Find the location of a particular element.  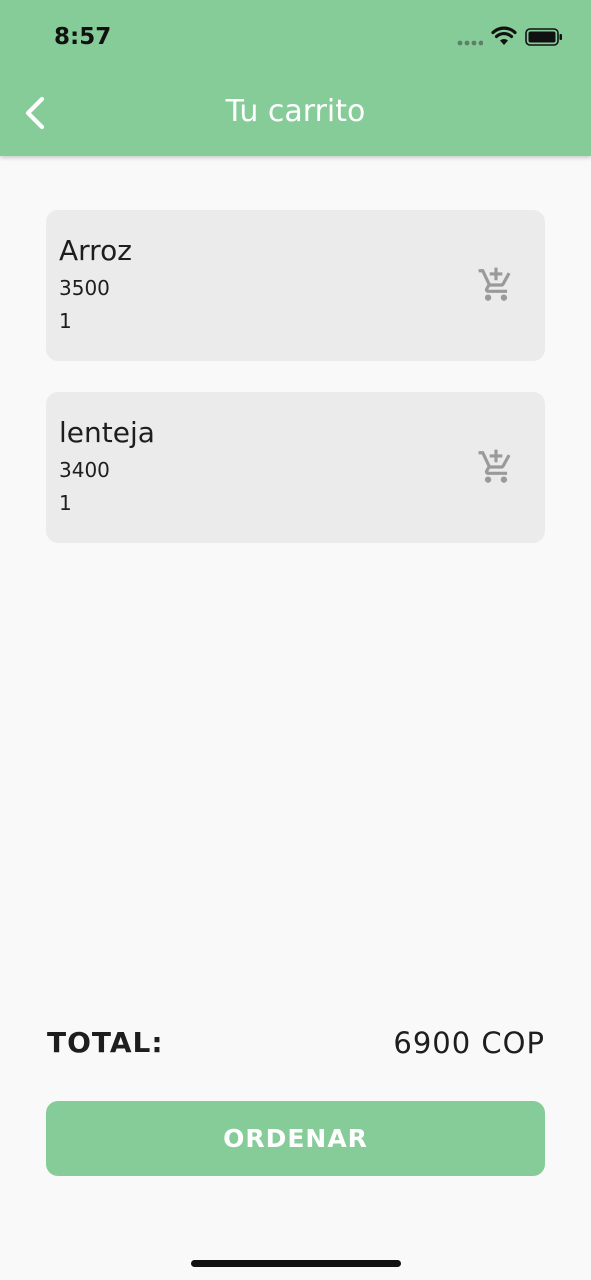

order-button: ORDENAR is located at coordinates (295, 1138).